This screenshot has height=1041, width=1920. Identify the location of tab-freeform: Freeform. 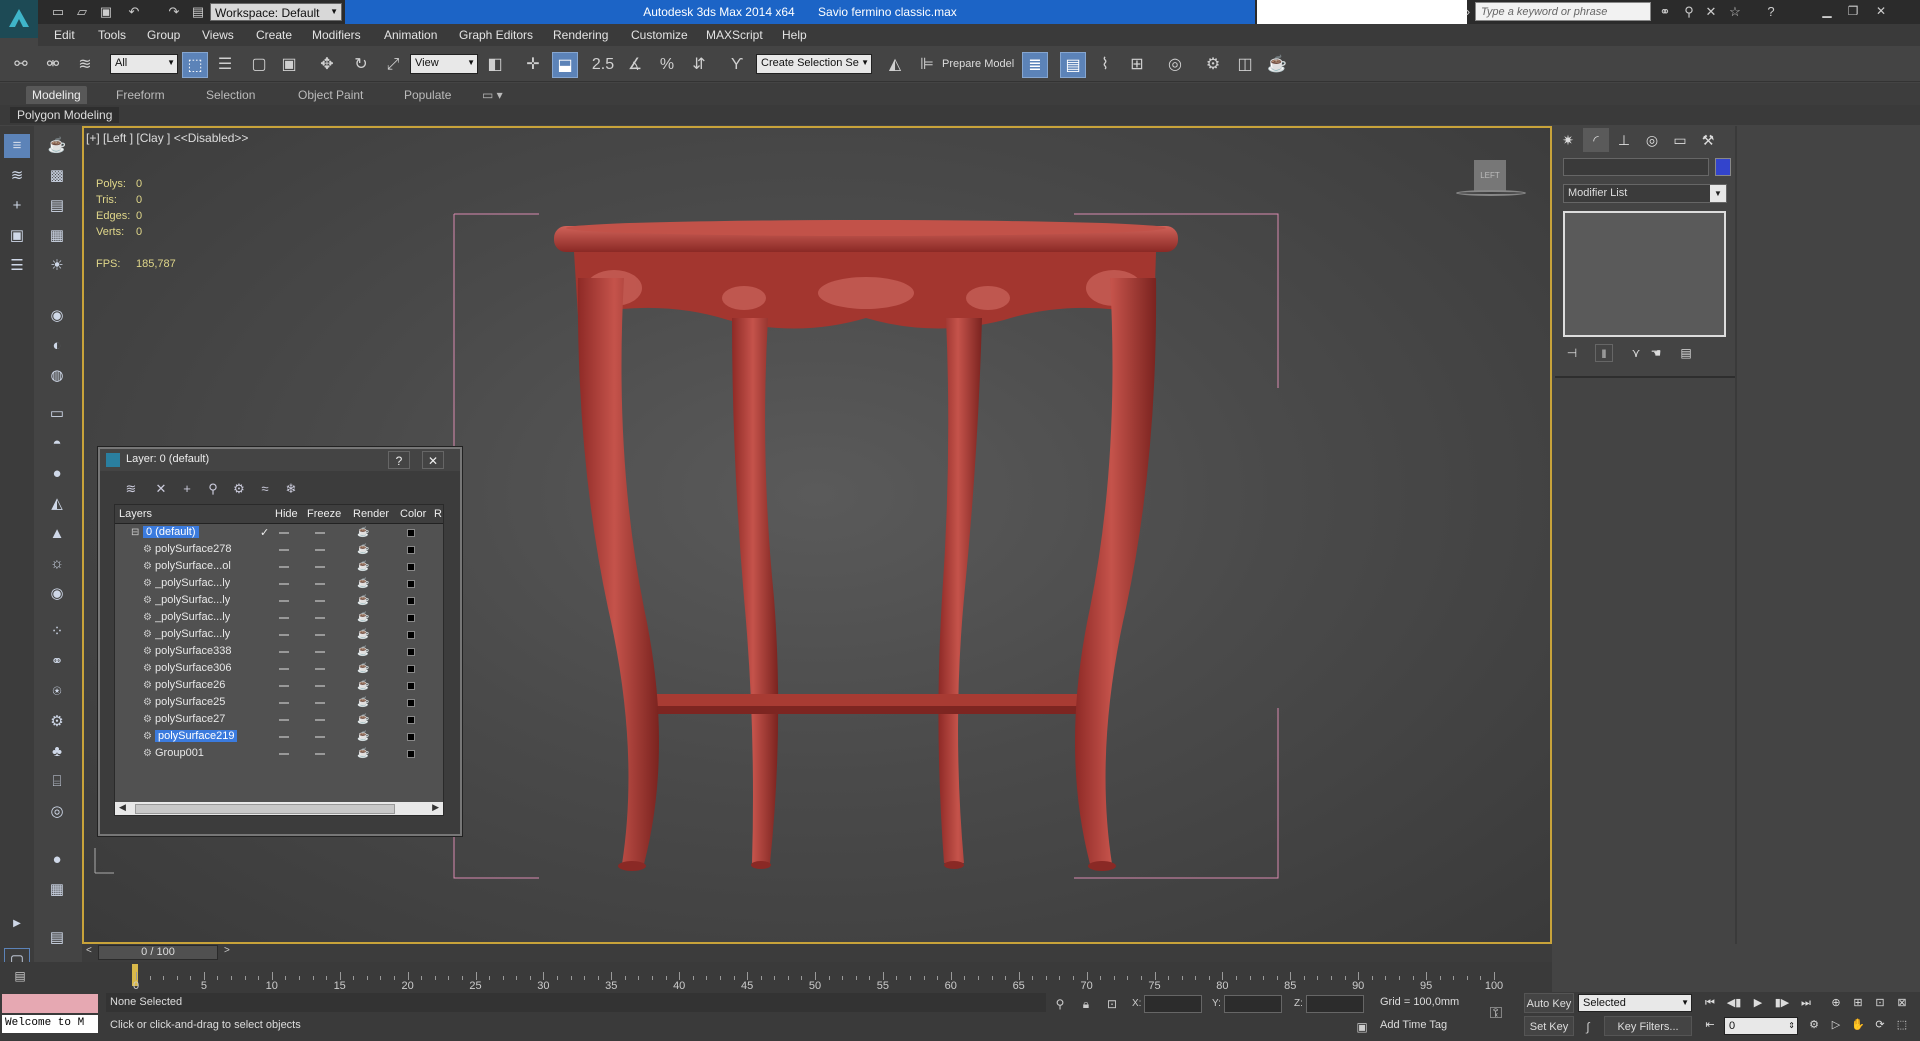
(140, 95).